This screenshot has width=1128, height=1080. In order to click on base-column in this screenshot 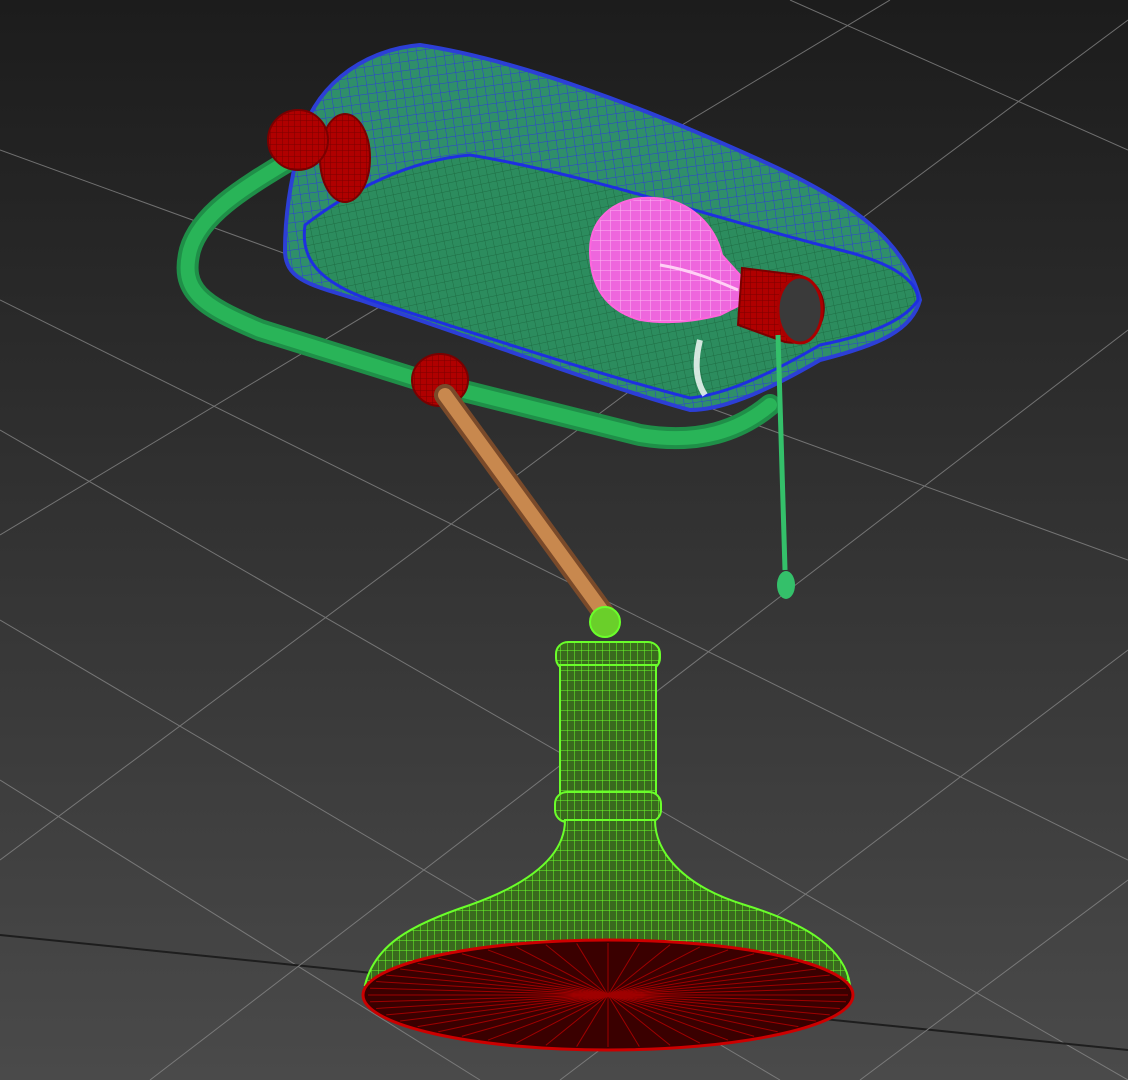, I will do `click(608, 731)`.